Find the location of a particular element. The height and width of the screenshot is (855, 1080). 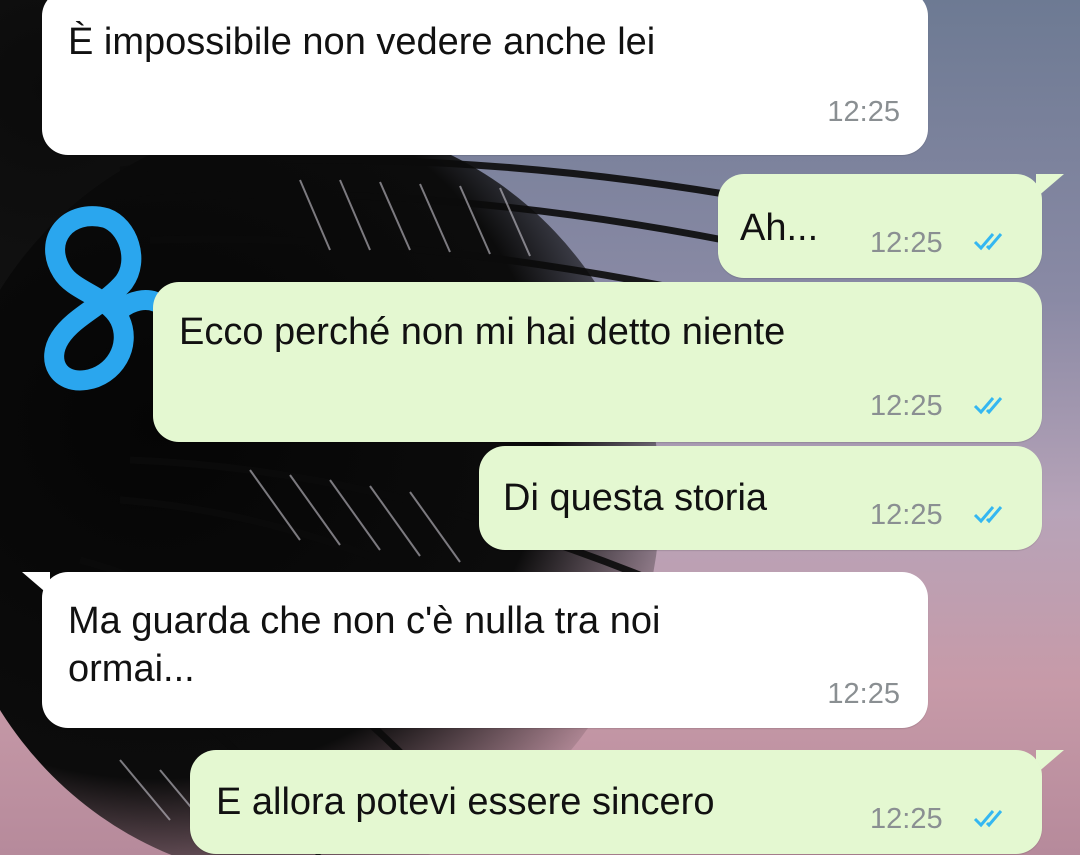

message-text: Ecco perché non mi hai detto niente is located at coordinates (482, 332).